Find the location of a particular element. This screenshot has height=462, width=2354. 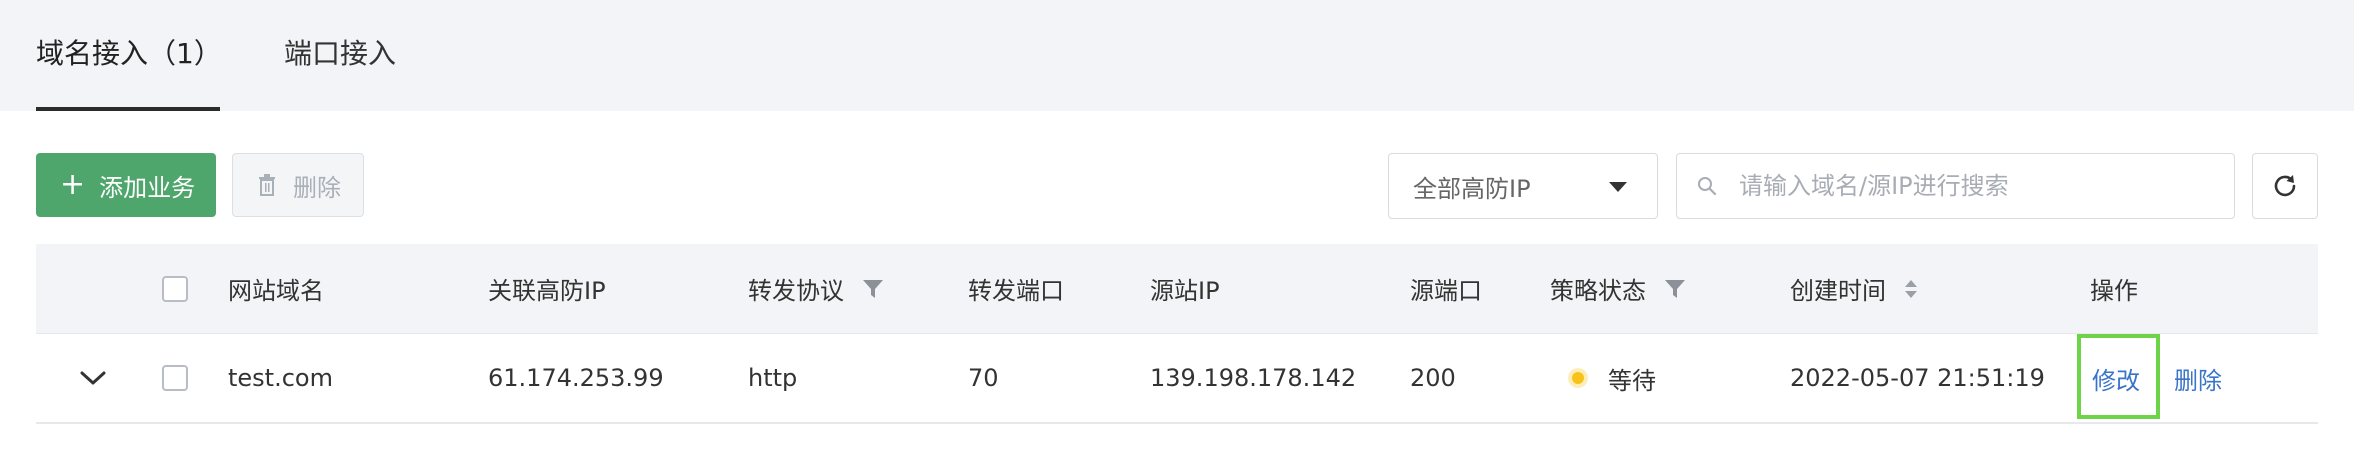

ip-filter-value: 全部高防IP is located at coordinates (1472, 188).